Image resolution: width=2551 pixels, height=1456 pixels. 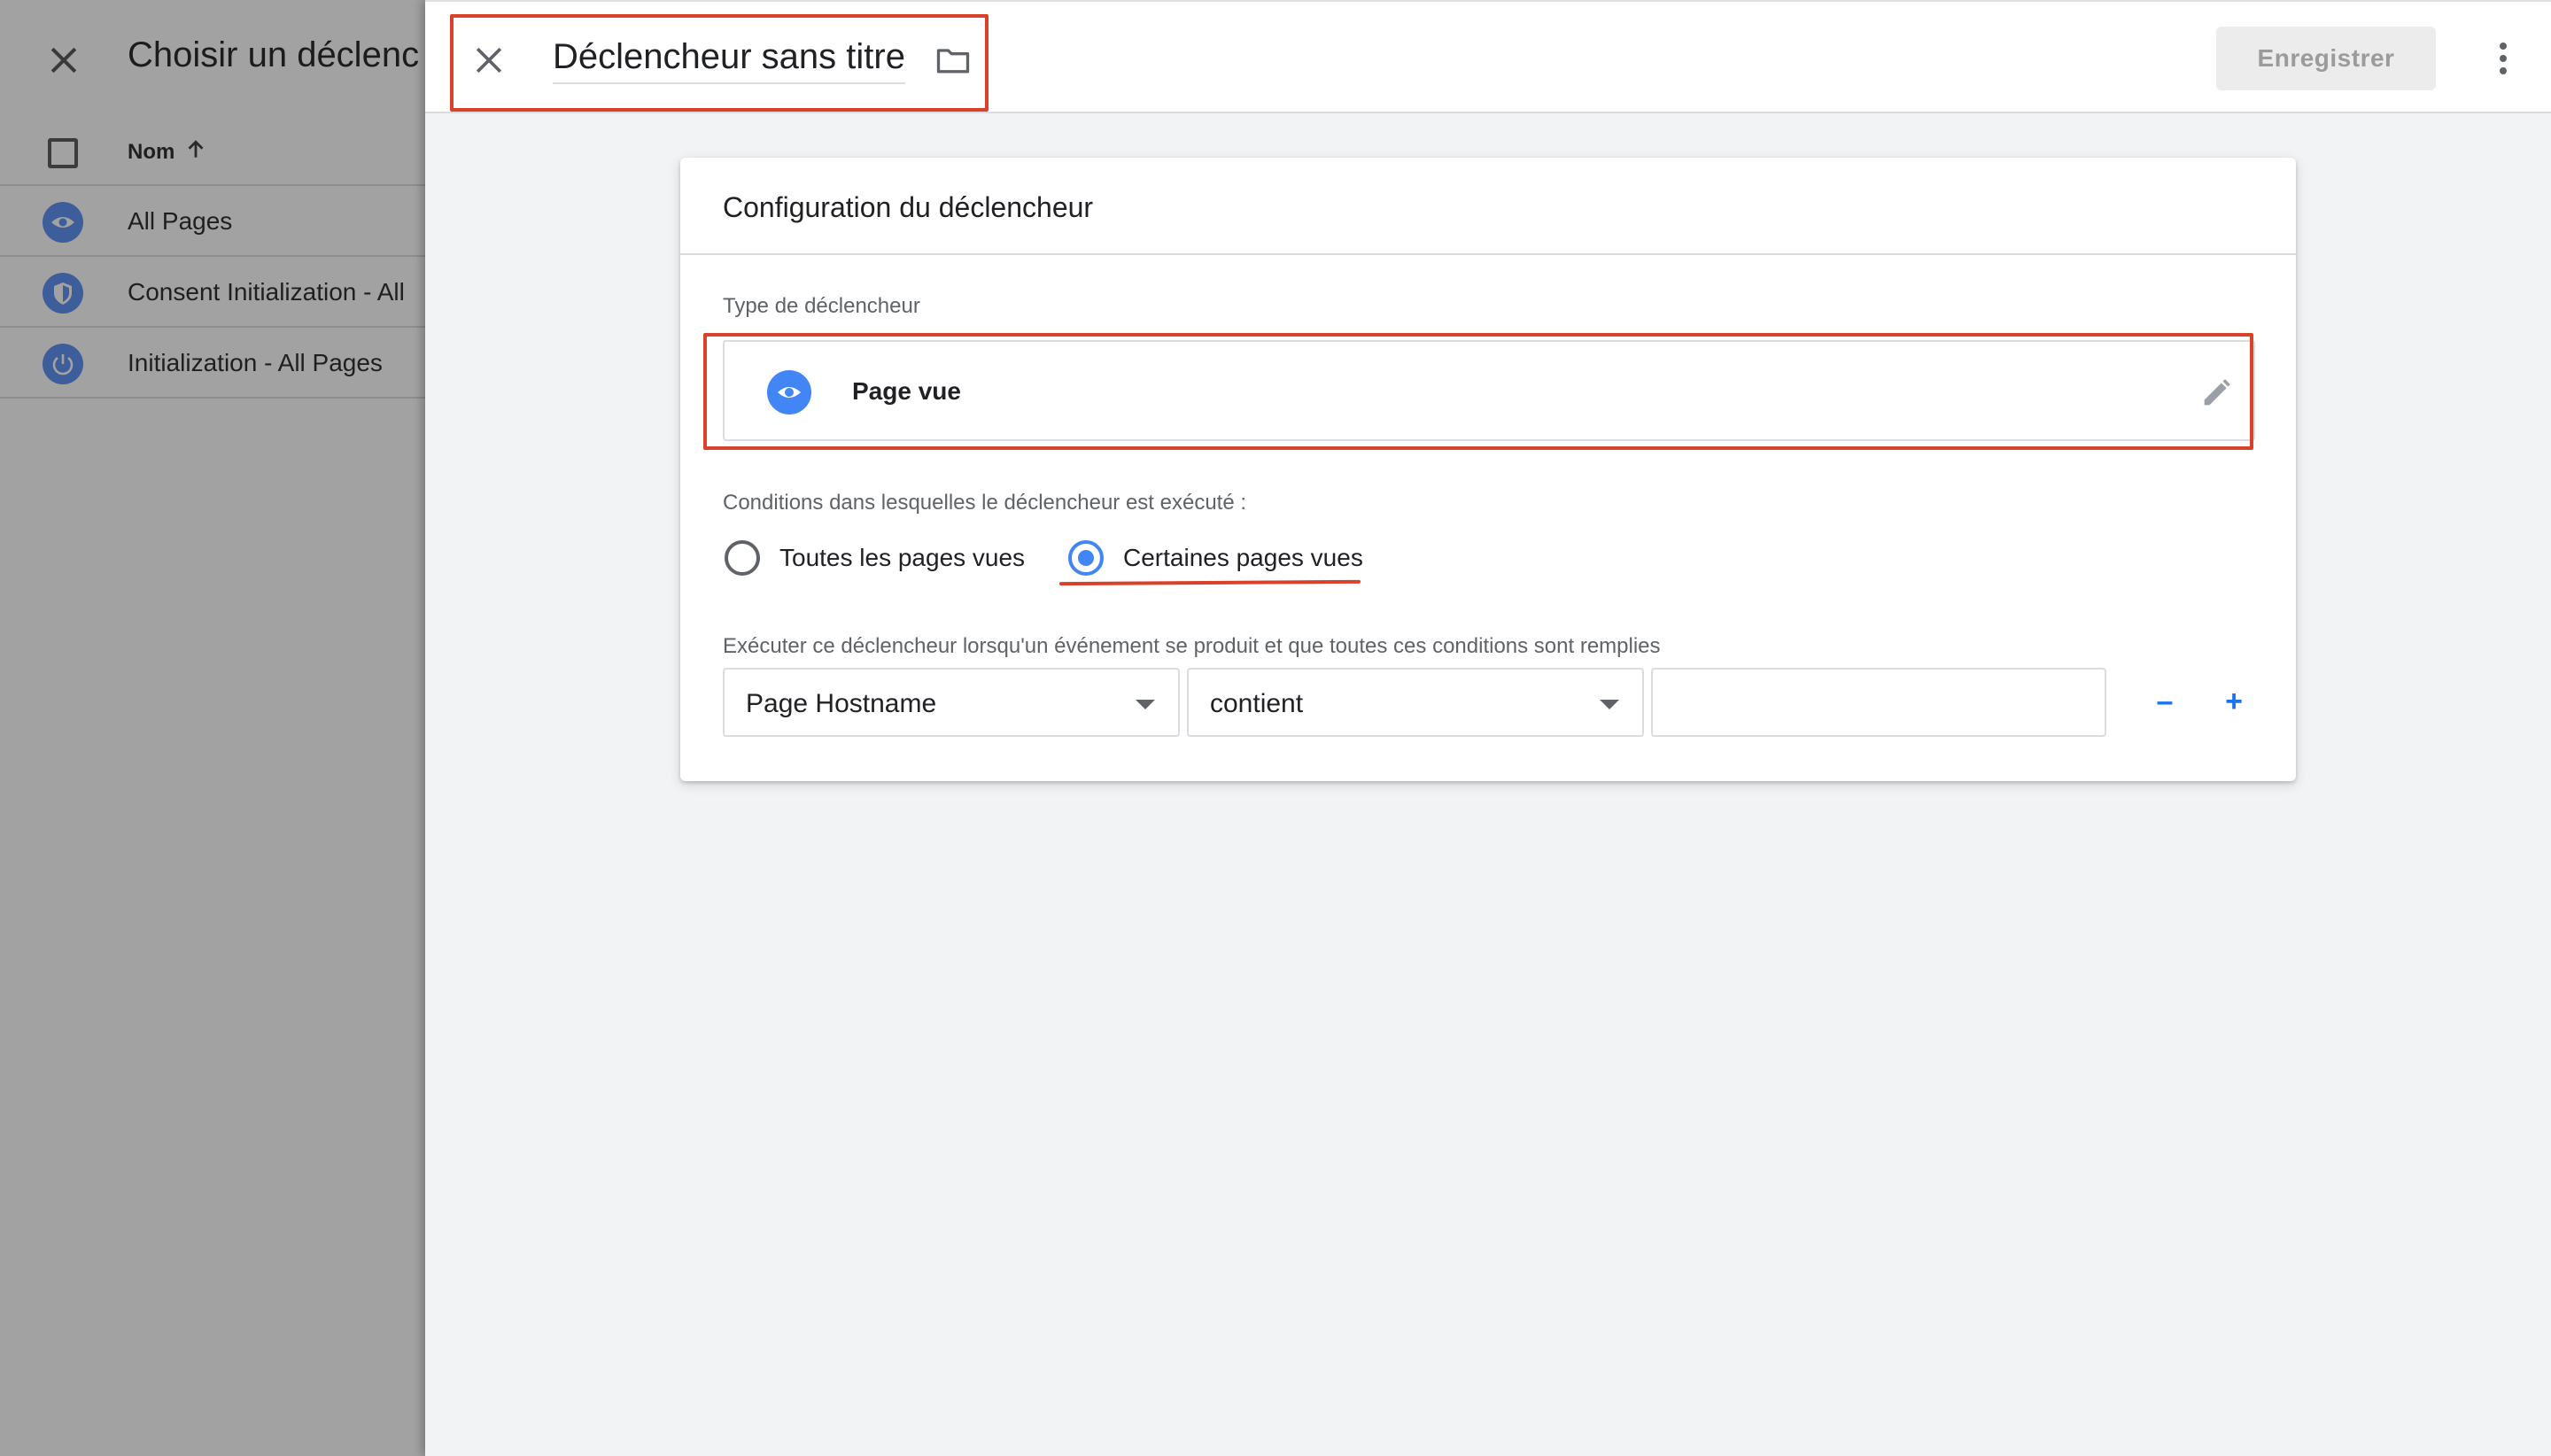 What do you see at coordinates (212, 154) in the screenshot?
I see `chooser-column-header: Nom` at bounding box center [212, 154].